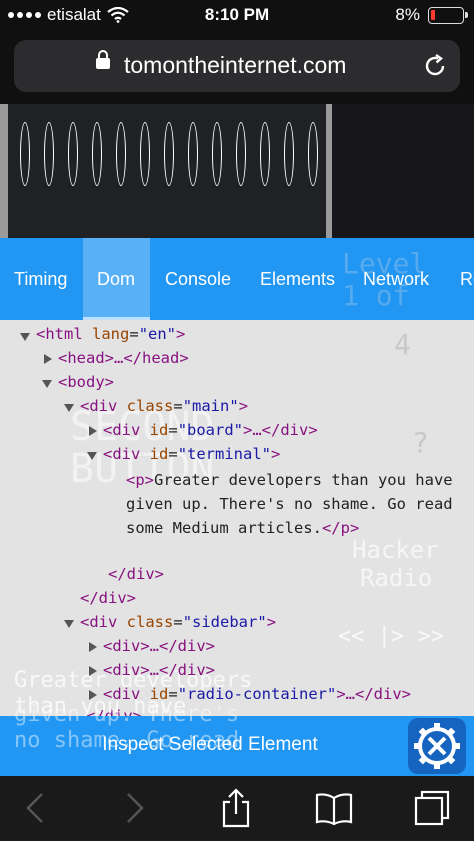  What do you see at coordinates (448, 15) in the screenshot?
I see `battery-icon` at bounding box center [448, 15].